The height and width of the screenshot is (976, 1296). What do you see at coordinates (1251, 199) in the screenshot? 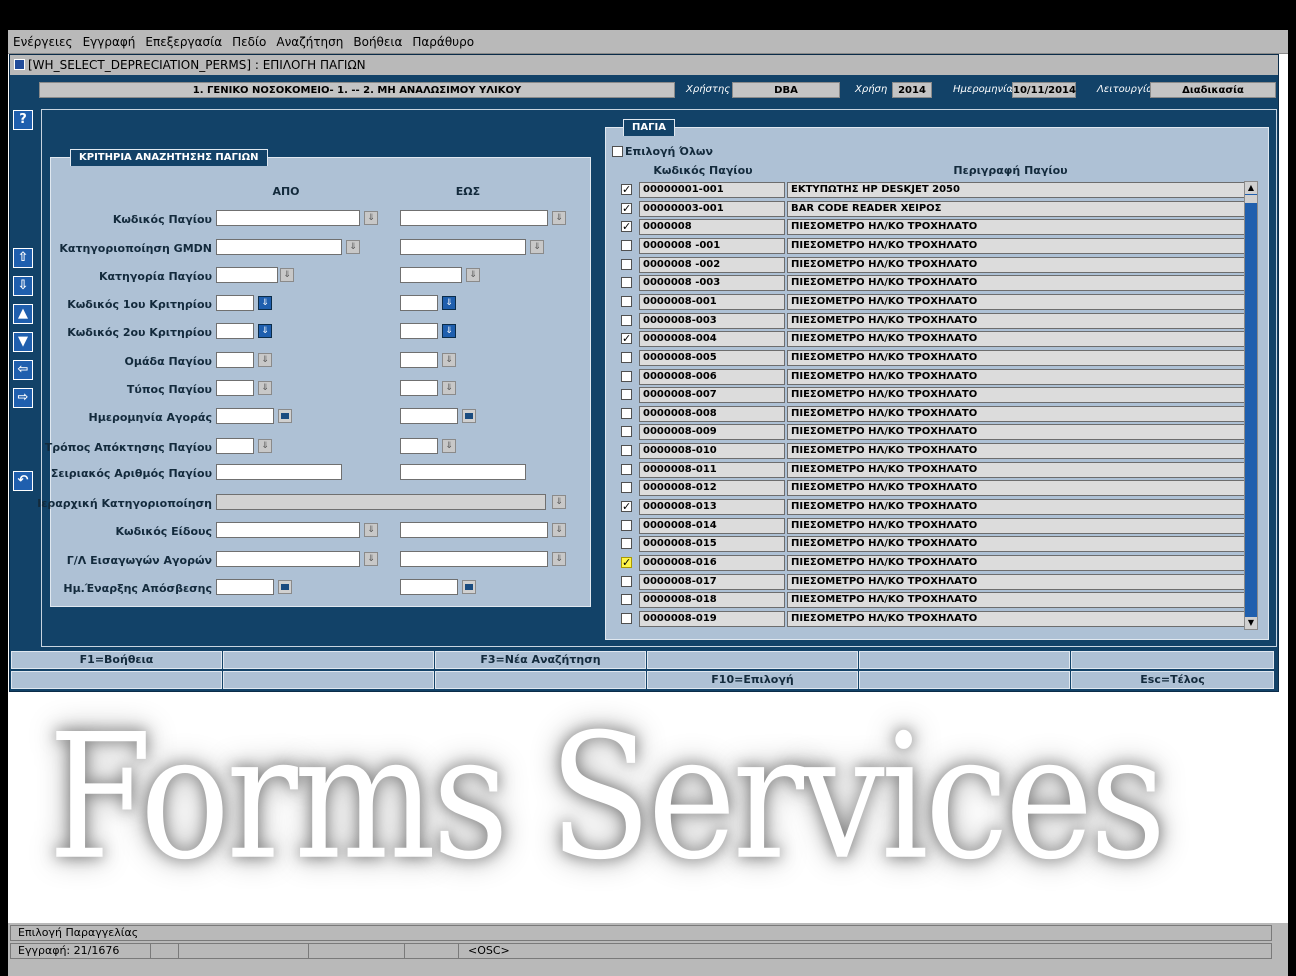
I see `scroll-thumb` at bounding box center [1251, 199].